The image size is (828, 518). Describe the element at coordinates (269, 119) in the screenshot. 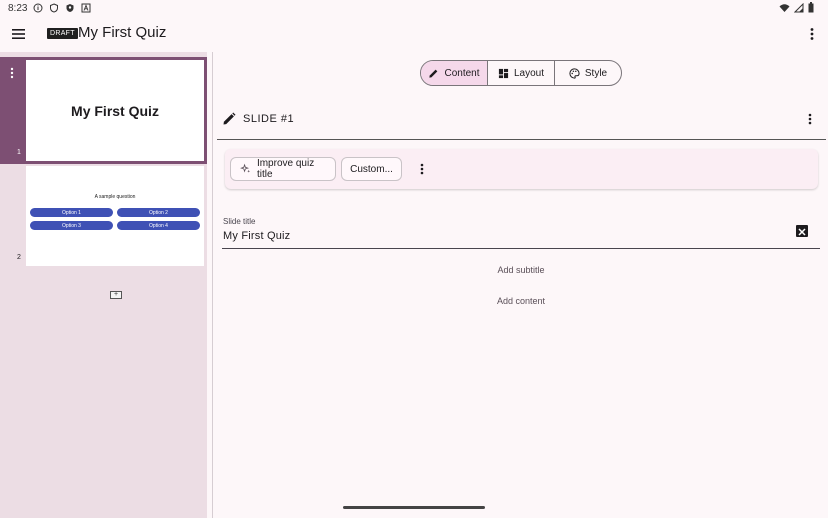

I see `slide-heading: SLIDE #1` at that location.